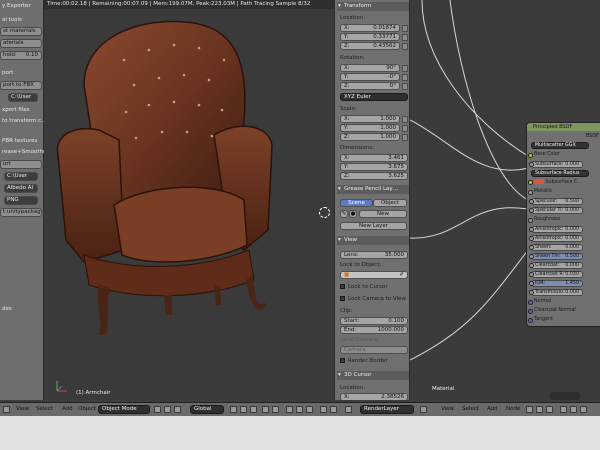 This screenshot has height=450, width=600. Describe the element at coordinates (390, 203) in the screenshot. I see `object-button: Object` at that location.